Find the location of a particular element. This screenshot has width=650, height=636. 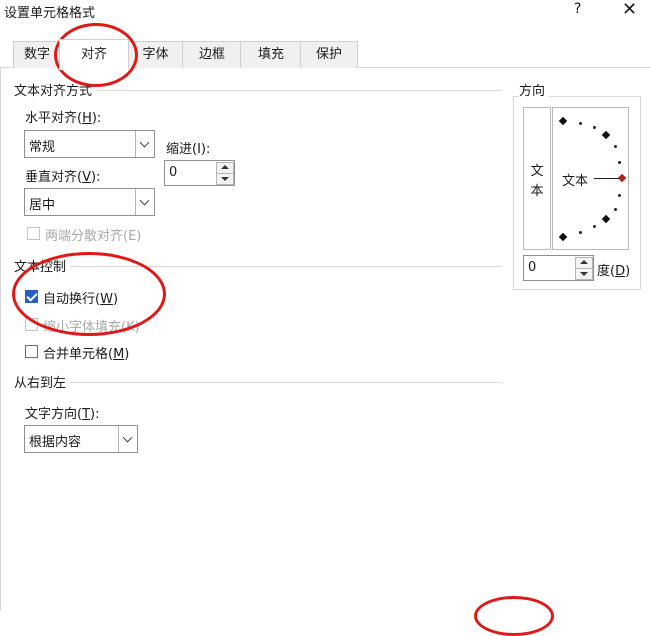

dialog-title: 设置单元格格式 is located at coordinates (50, 13).